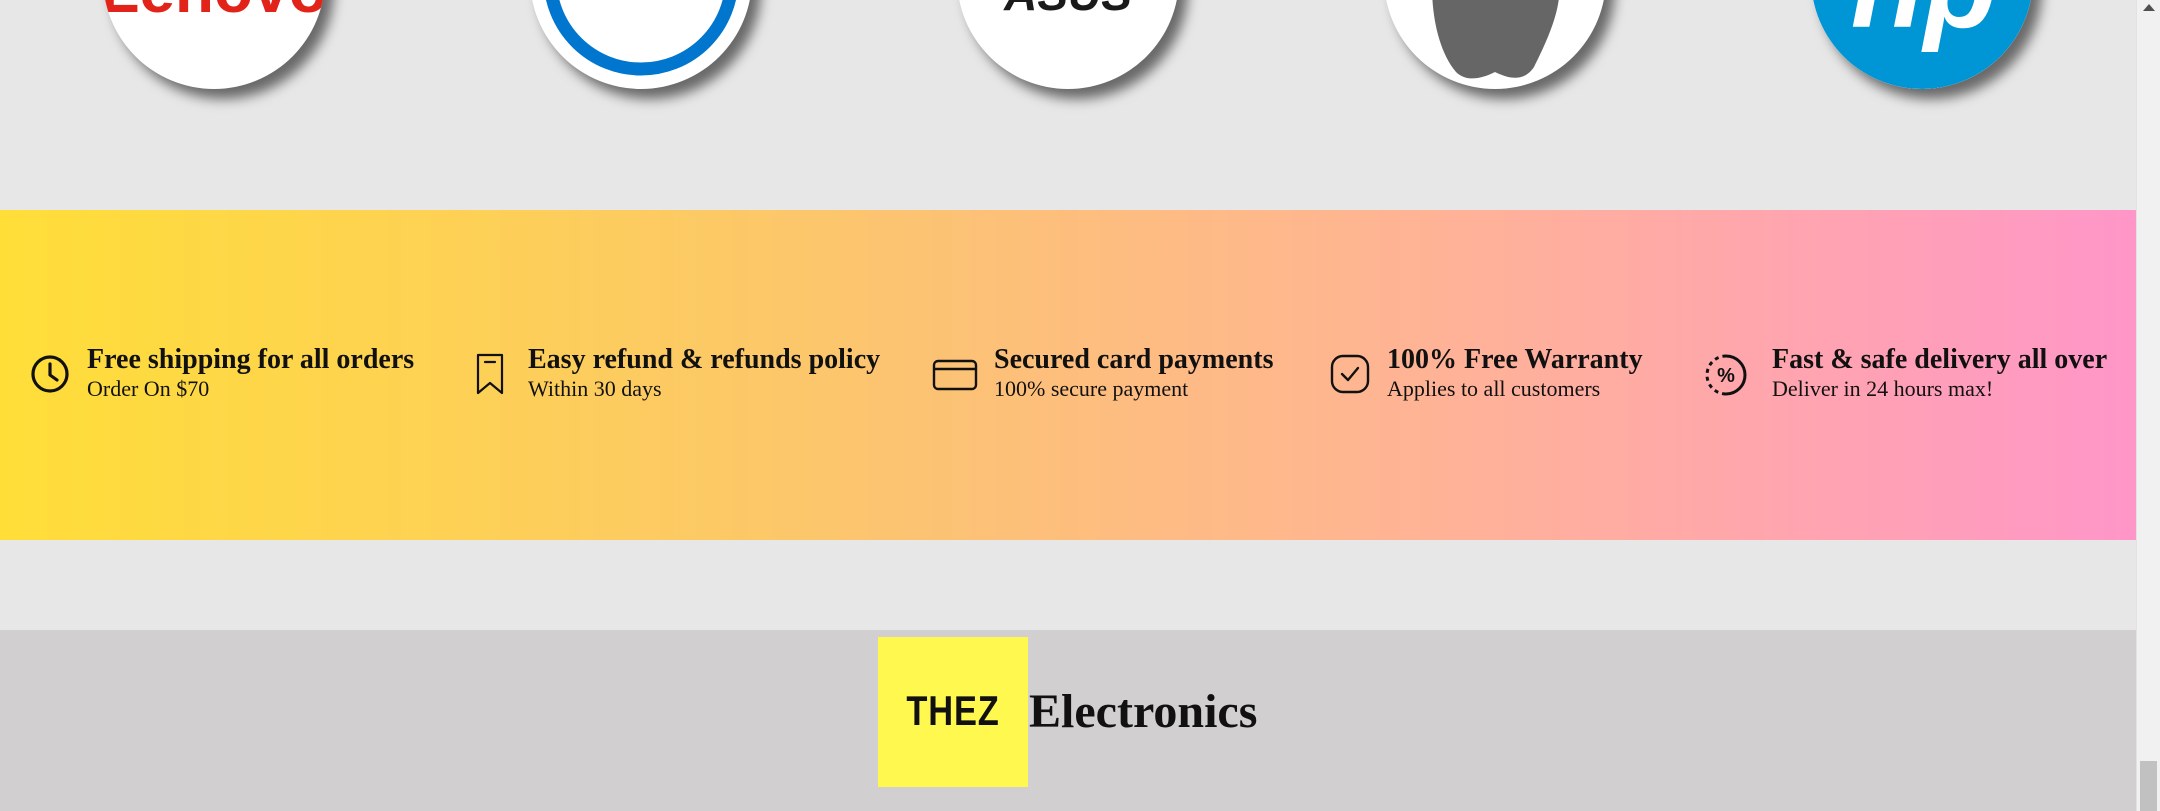  I want to click on hp-logo-icon: hp, so click(1922, 44).